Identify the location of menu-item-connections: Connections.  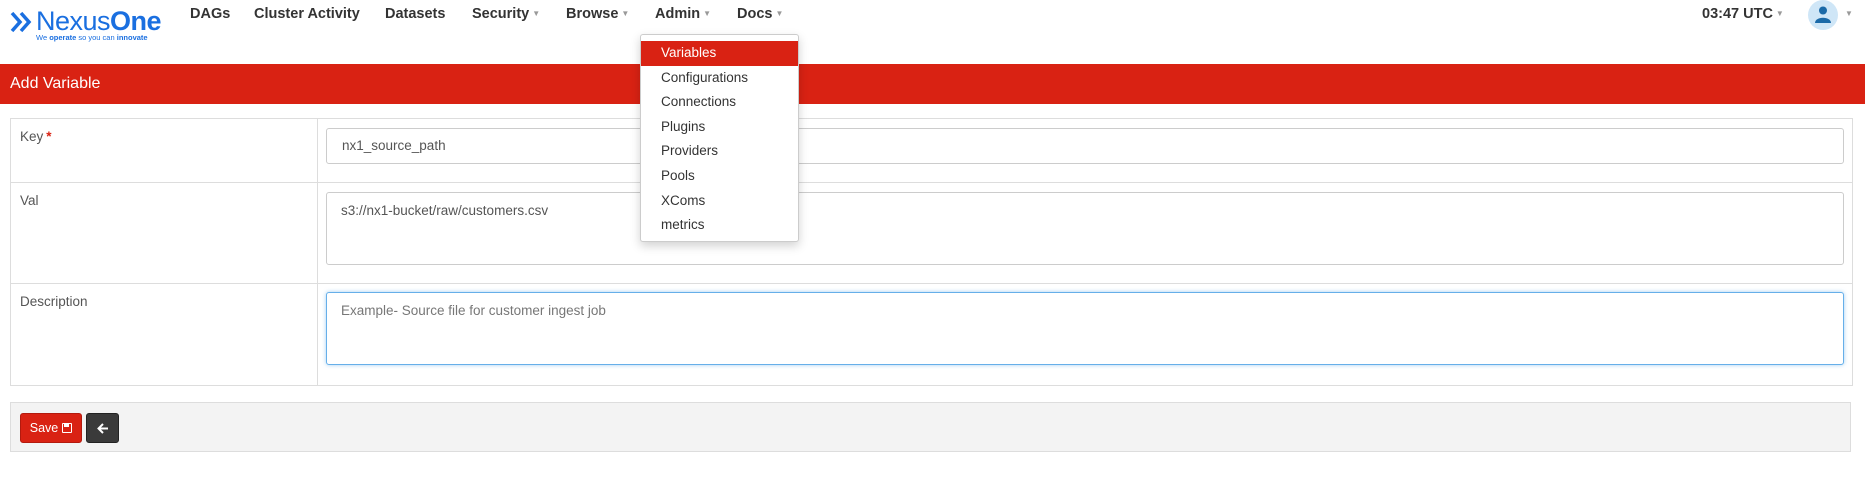
(719, 102).